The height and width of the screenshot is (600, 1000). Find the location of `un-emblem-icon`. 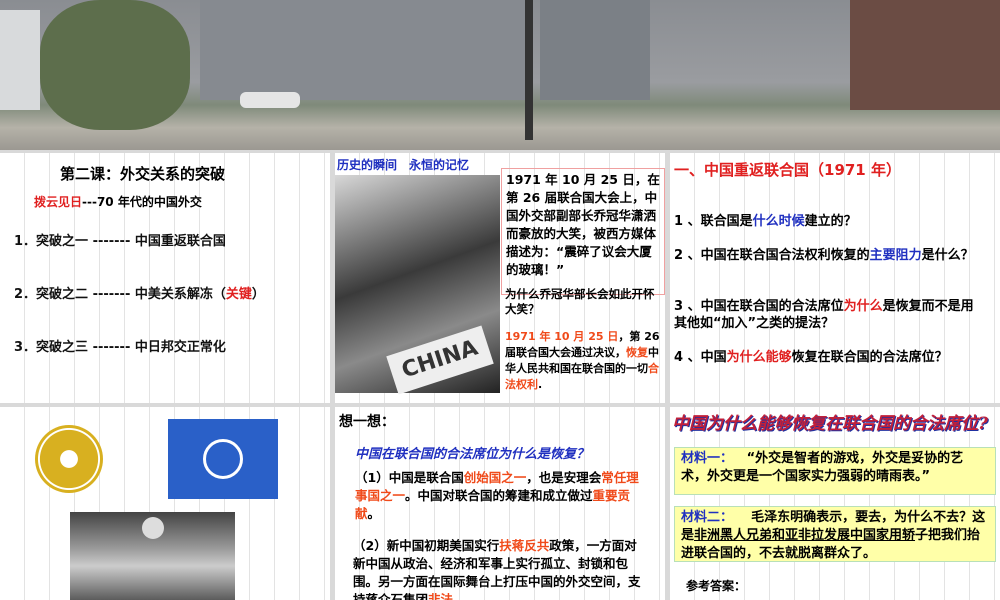

un-emblem-icon is located at coordinates (69, 459).